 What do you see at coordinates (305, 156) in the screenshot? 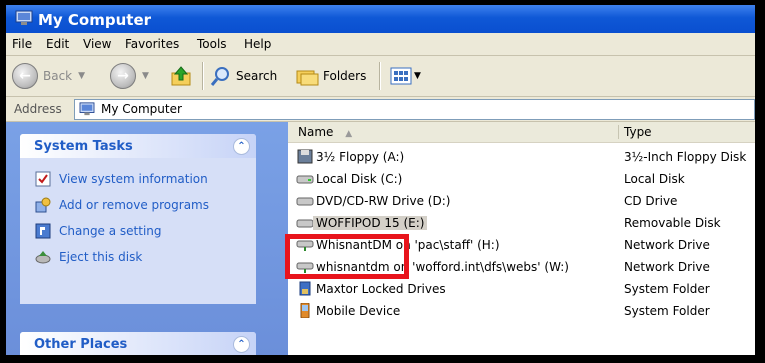
I see `floppy-icon` at bounding box center [305, 156].